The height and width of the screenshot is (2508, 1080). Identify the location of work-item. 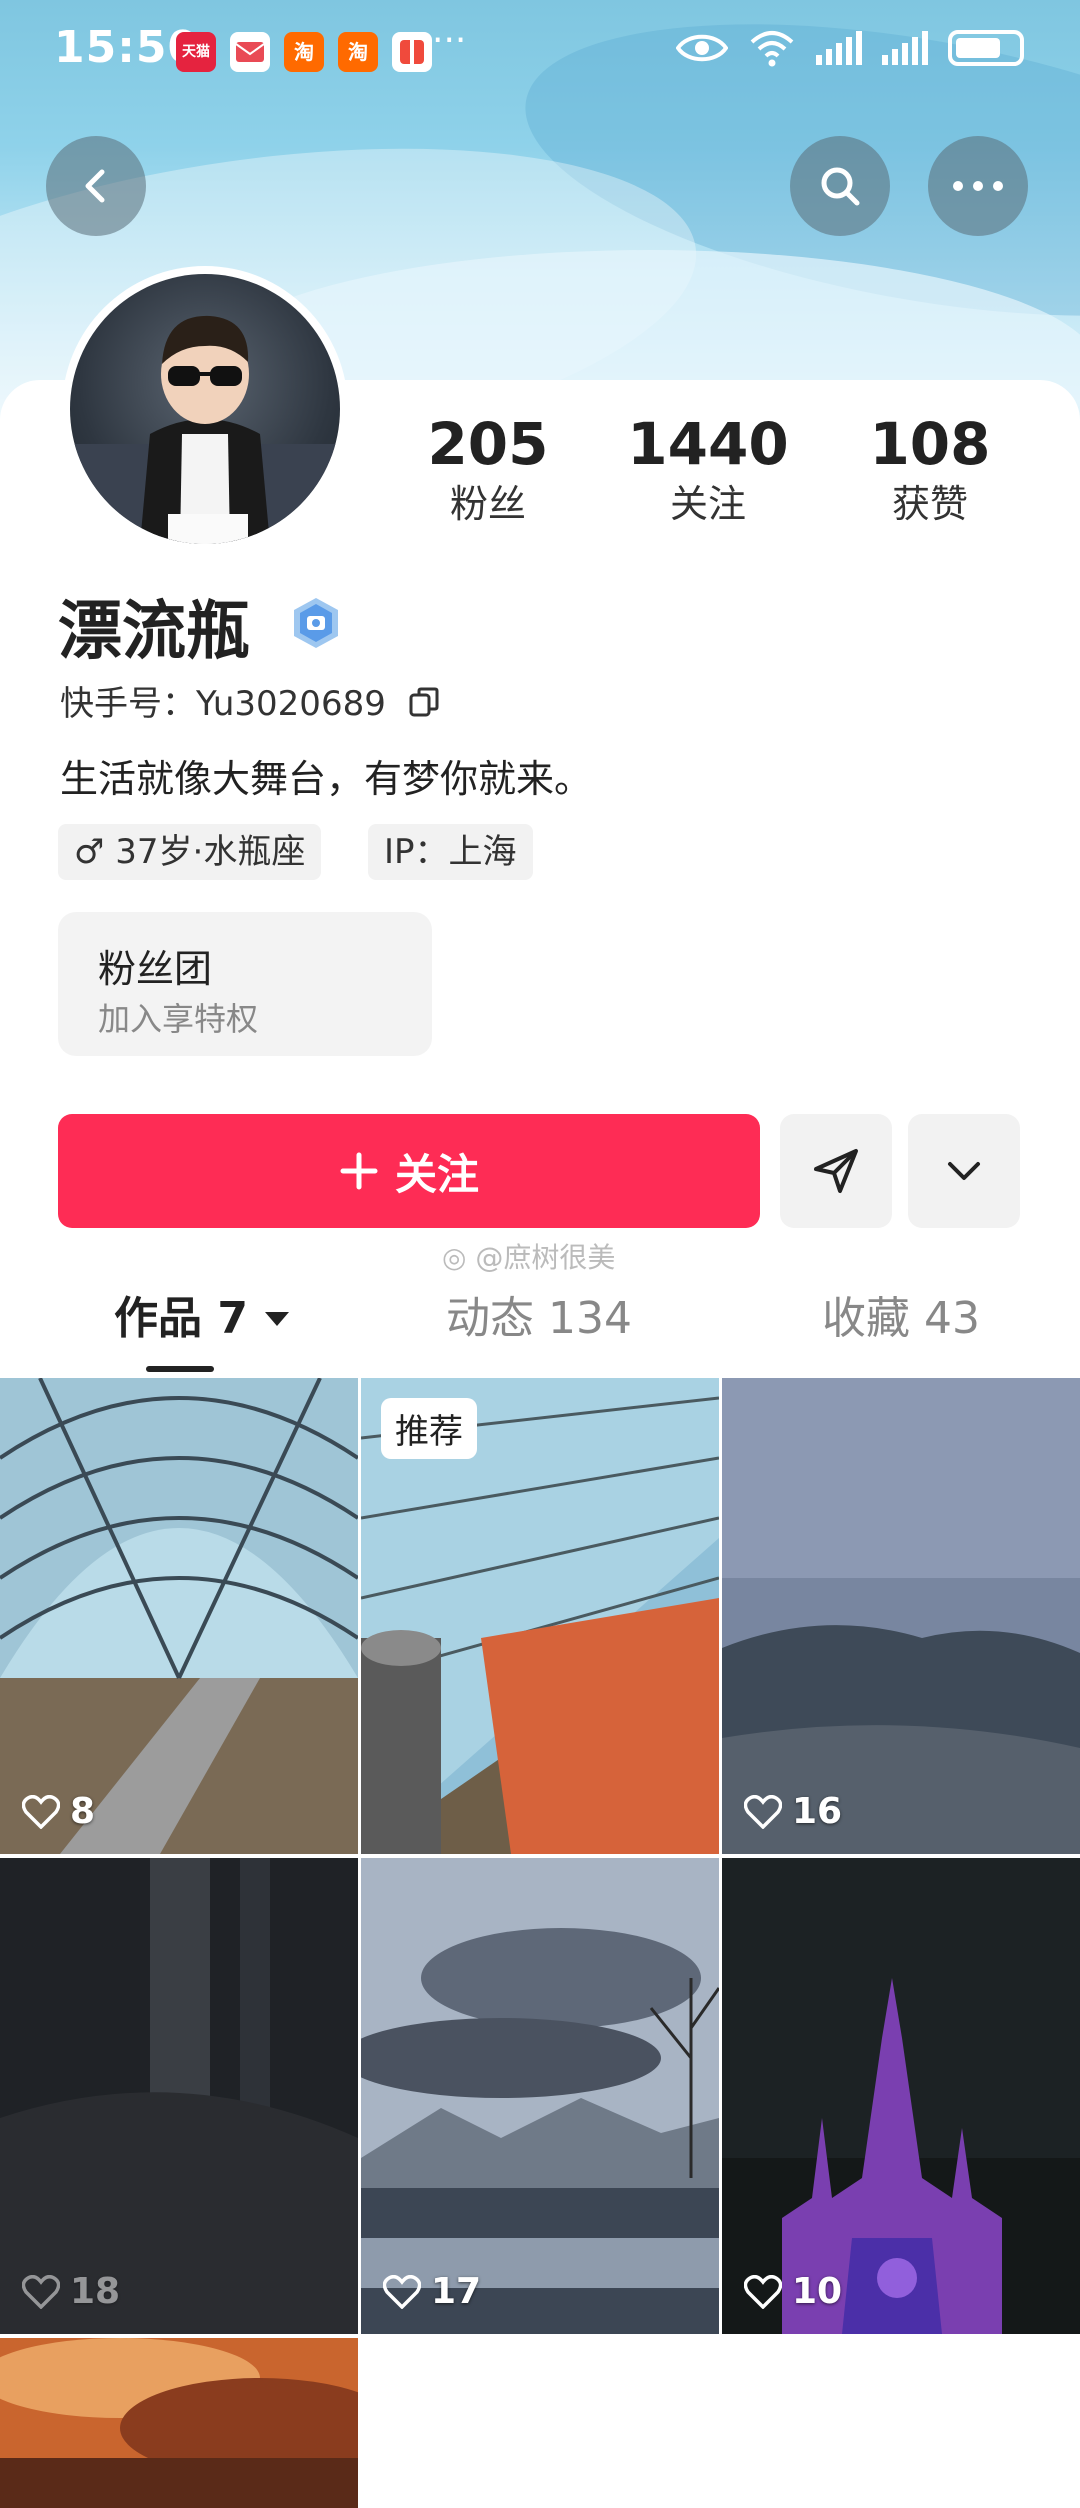
(179, 2423).